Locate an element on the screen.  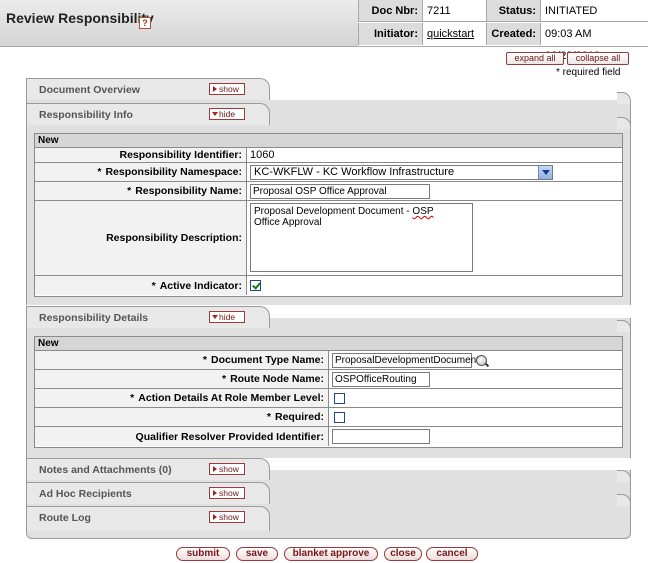
tab-document-overview-label: Document Overview is located at coordinates (89, 90).